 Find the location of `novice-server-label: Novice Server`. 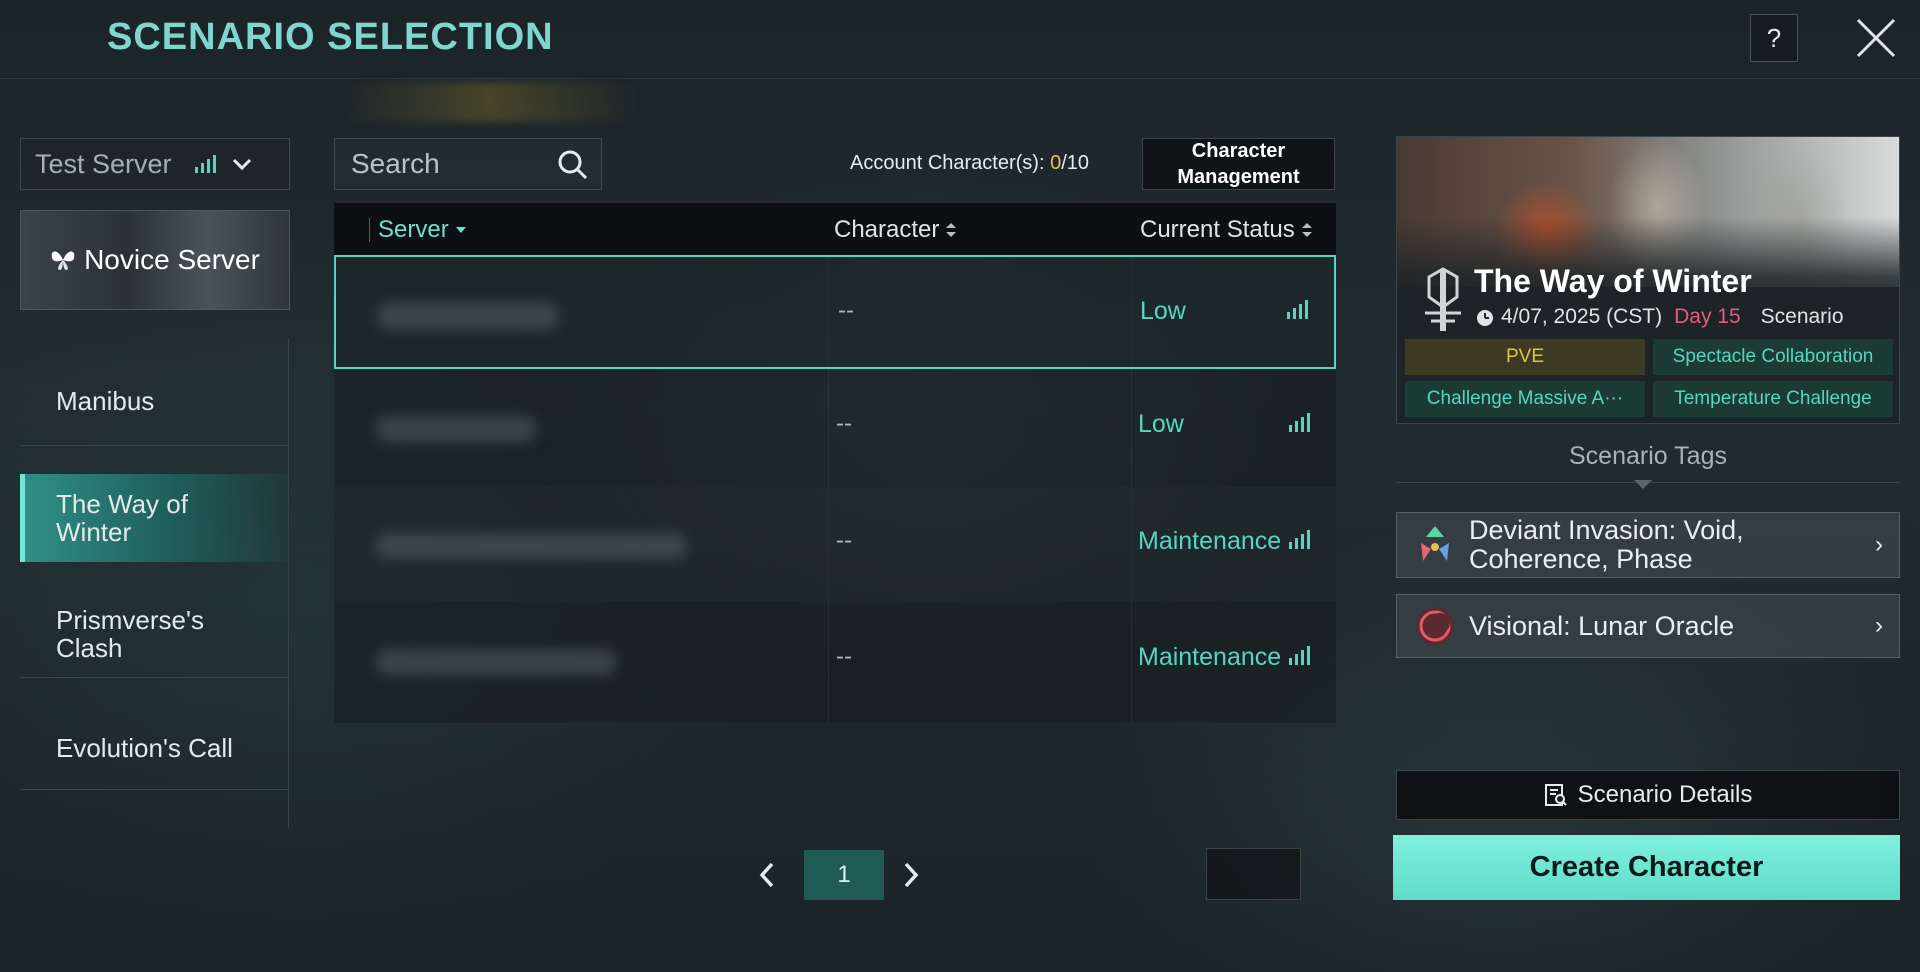

novice-server-label: Novice Server is located at coordinates (172, 259).